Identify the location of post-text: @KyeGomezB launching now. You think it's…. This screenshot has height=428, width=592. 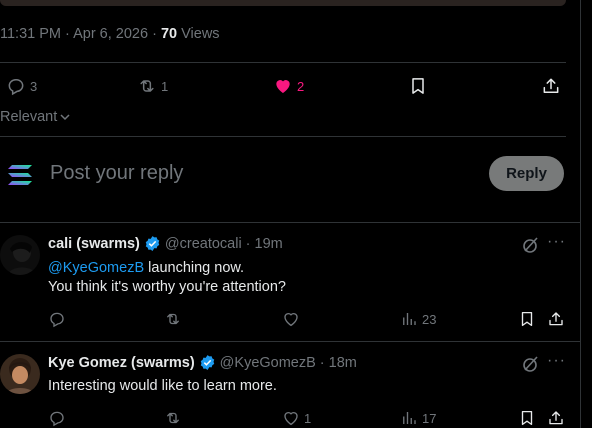
(167, 277).